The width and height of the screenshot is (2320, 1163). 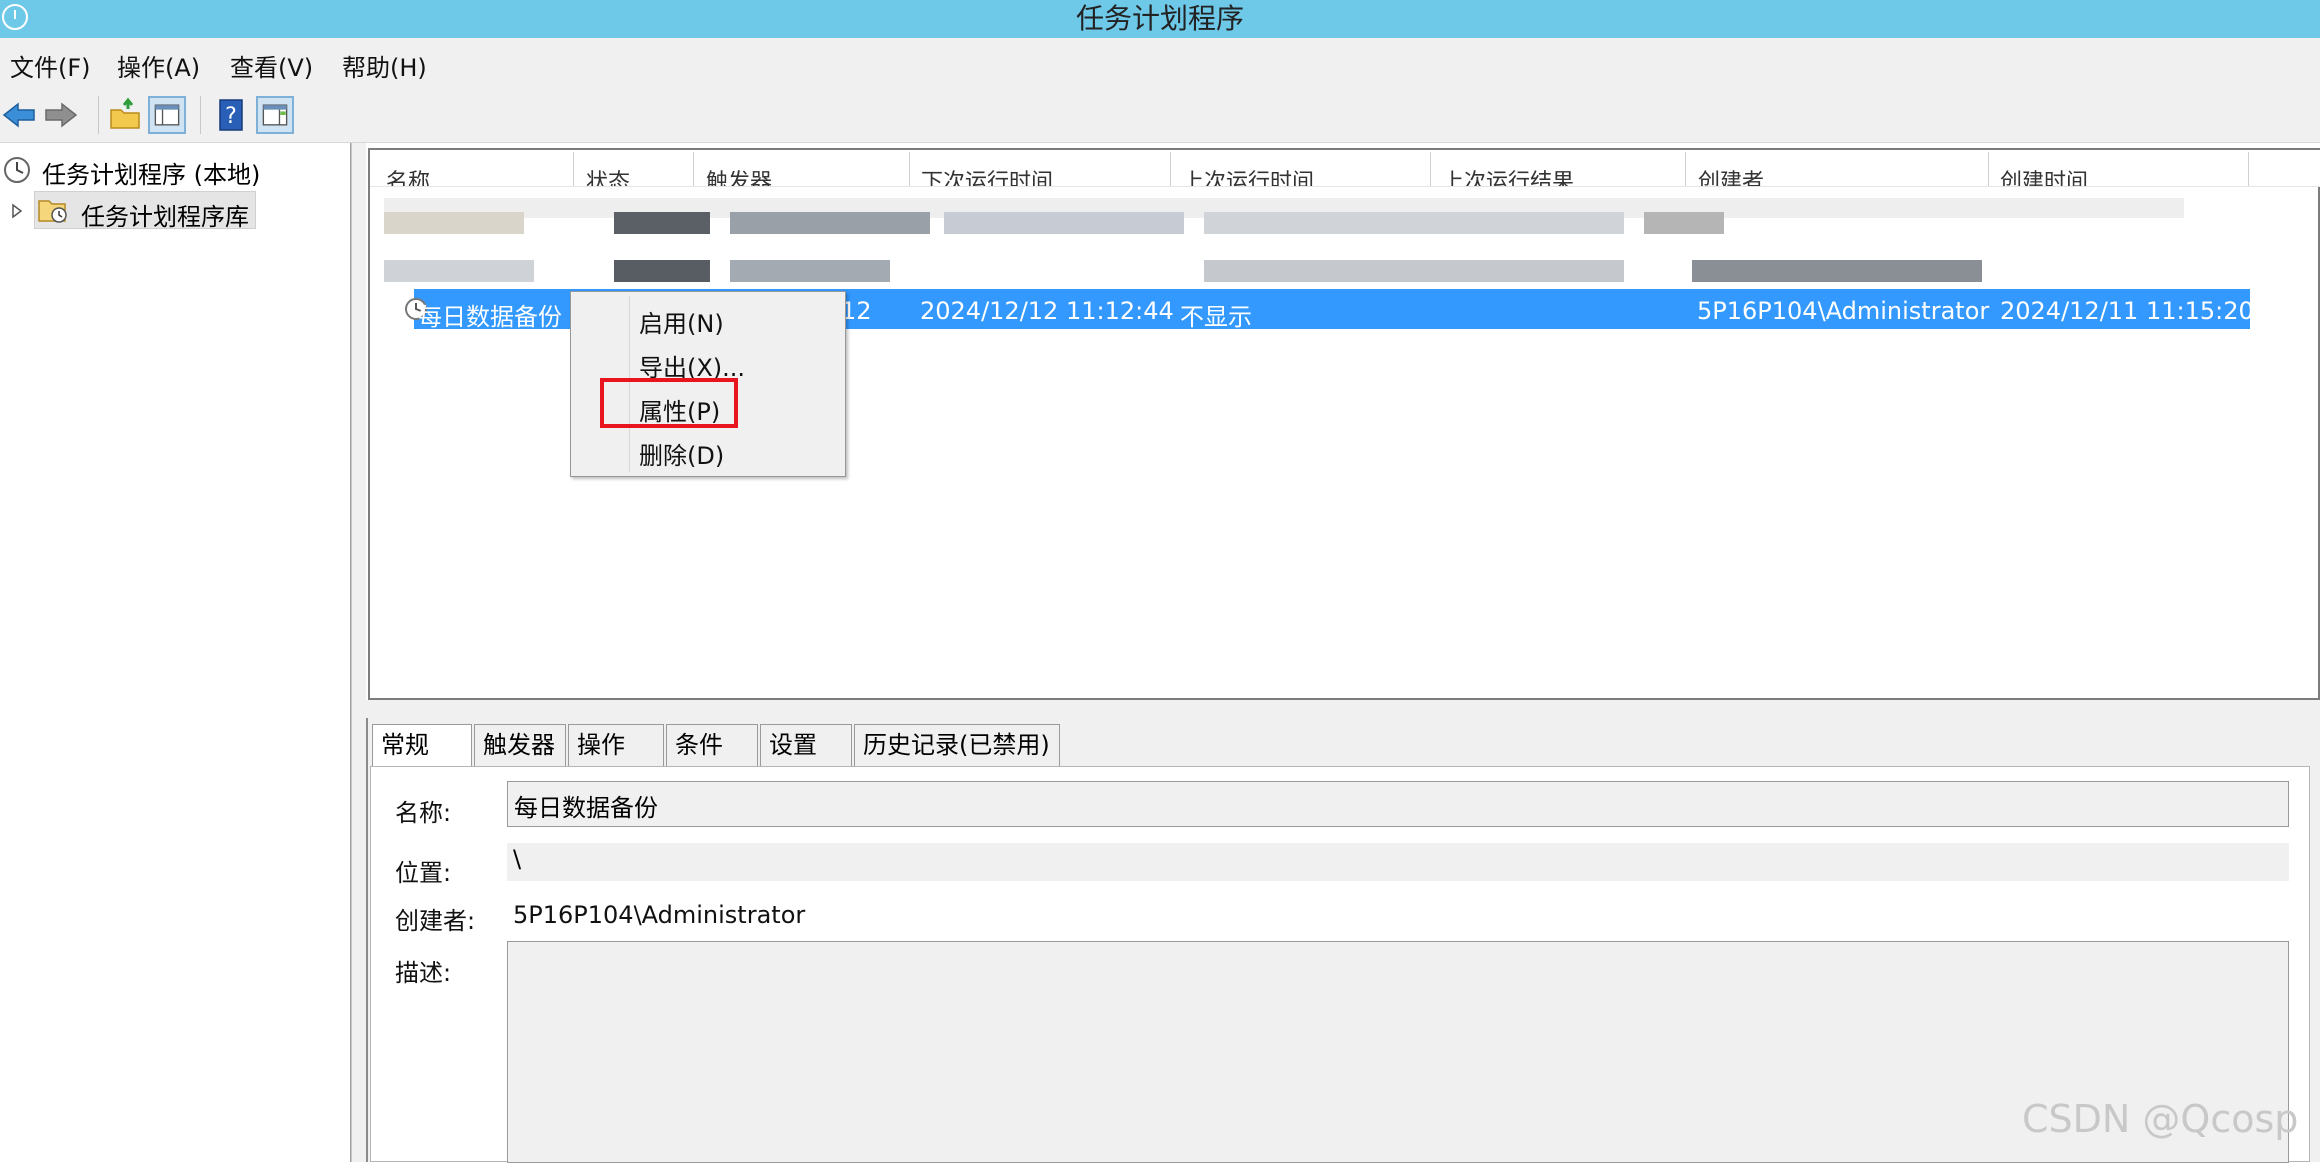 What do you see at coordinates (17, 170) in the screenshot?
I see `clock-icon` at bounding box center [17, 170].